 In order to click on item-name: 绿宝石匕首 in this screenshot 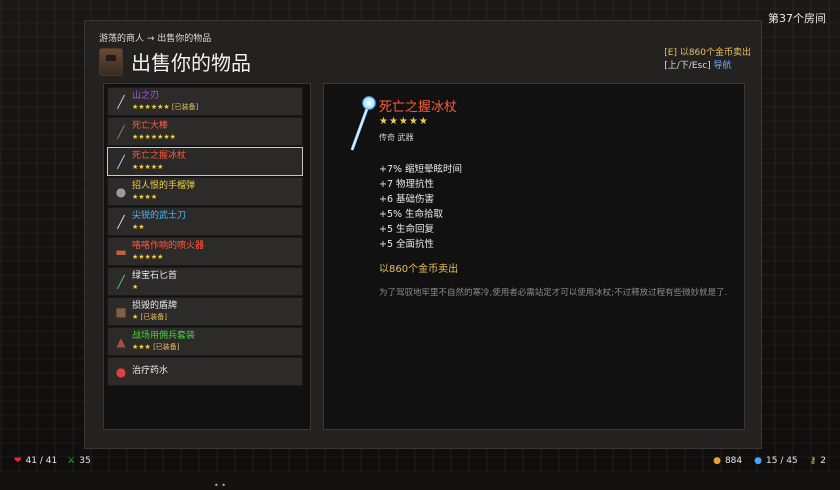, I will do `click(155, 275)`.